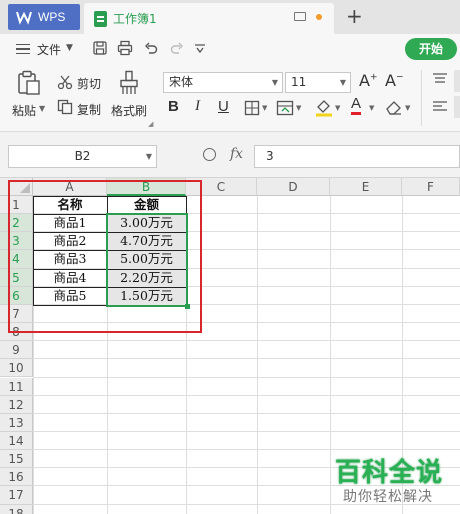  I want to click on new-tab-button: +, so click(354, 16).